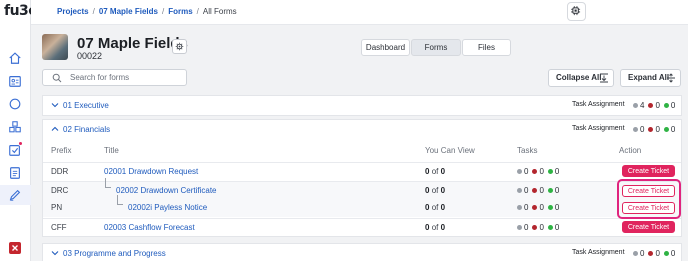  What do you see at coordinates (15, 104) in the screenshot?
I see `circle-icon` at bounding box center [15, 104].